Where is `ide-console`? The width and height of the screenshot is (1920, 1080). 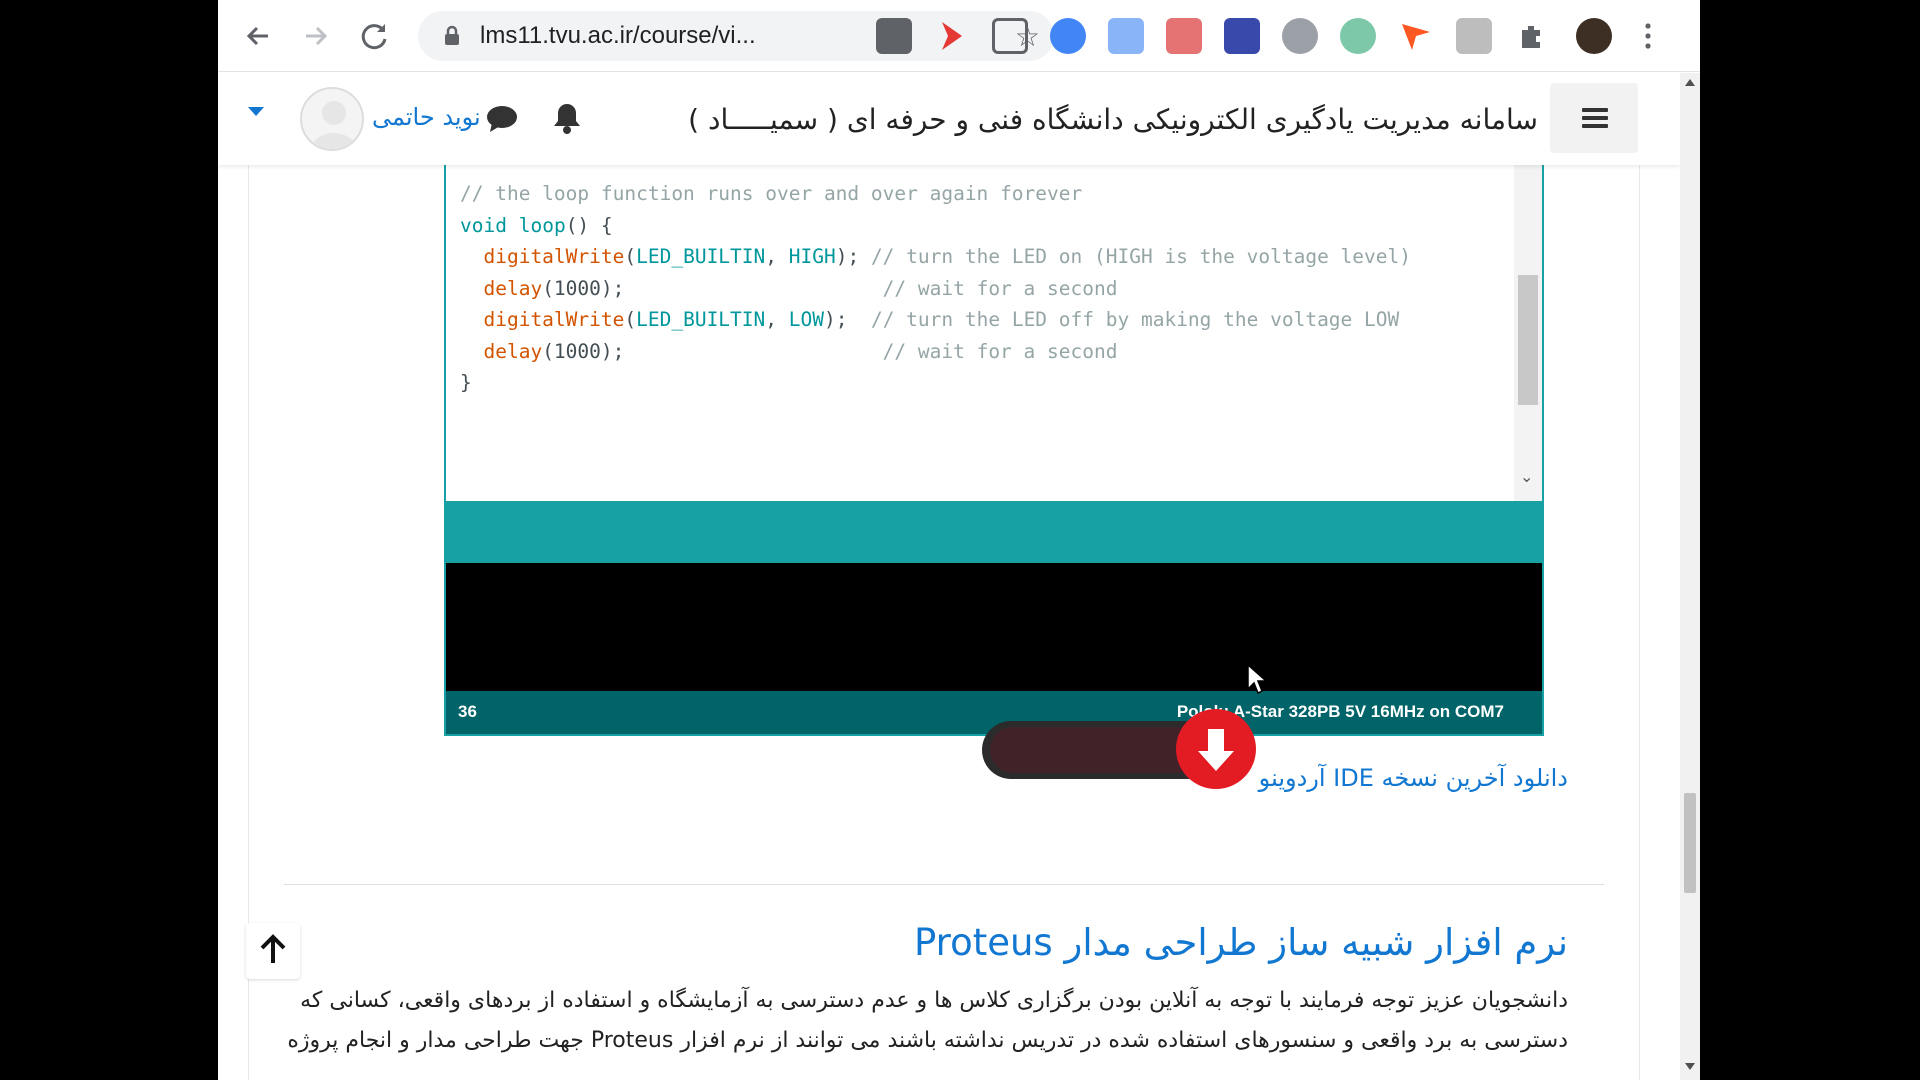 ide-console is located at coordinates (994, 627).